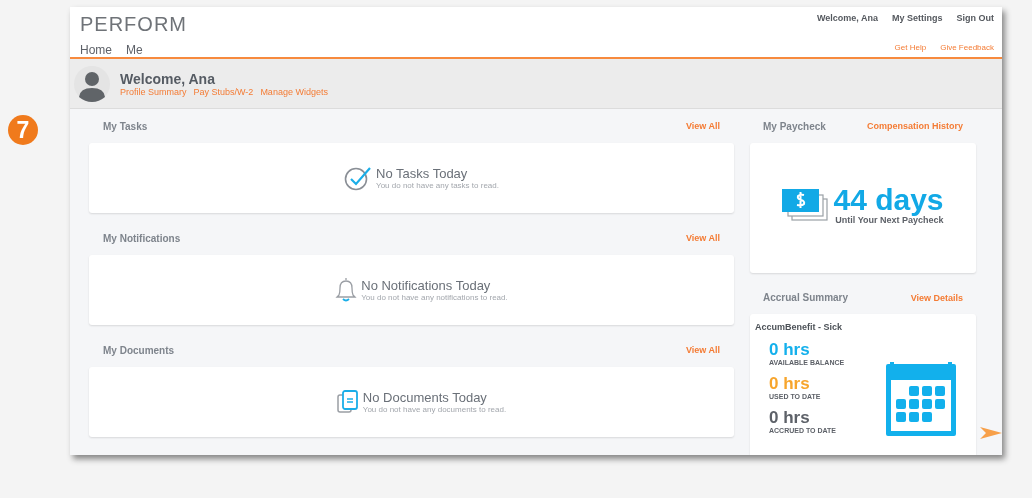 Image resolution: width=1032 pixels, height=498 pixels. I want to click on account-link: Sign Out, so click(975, 18).